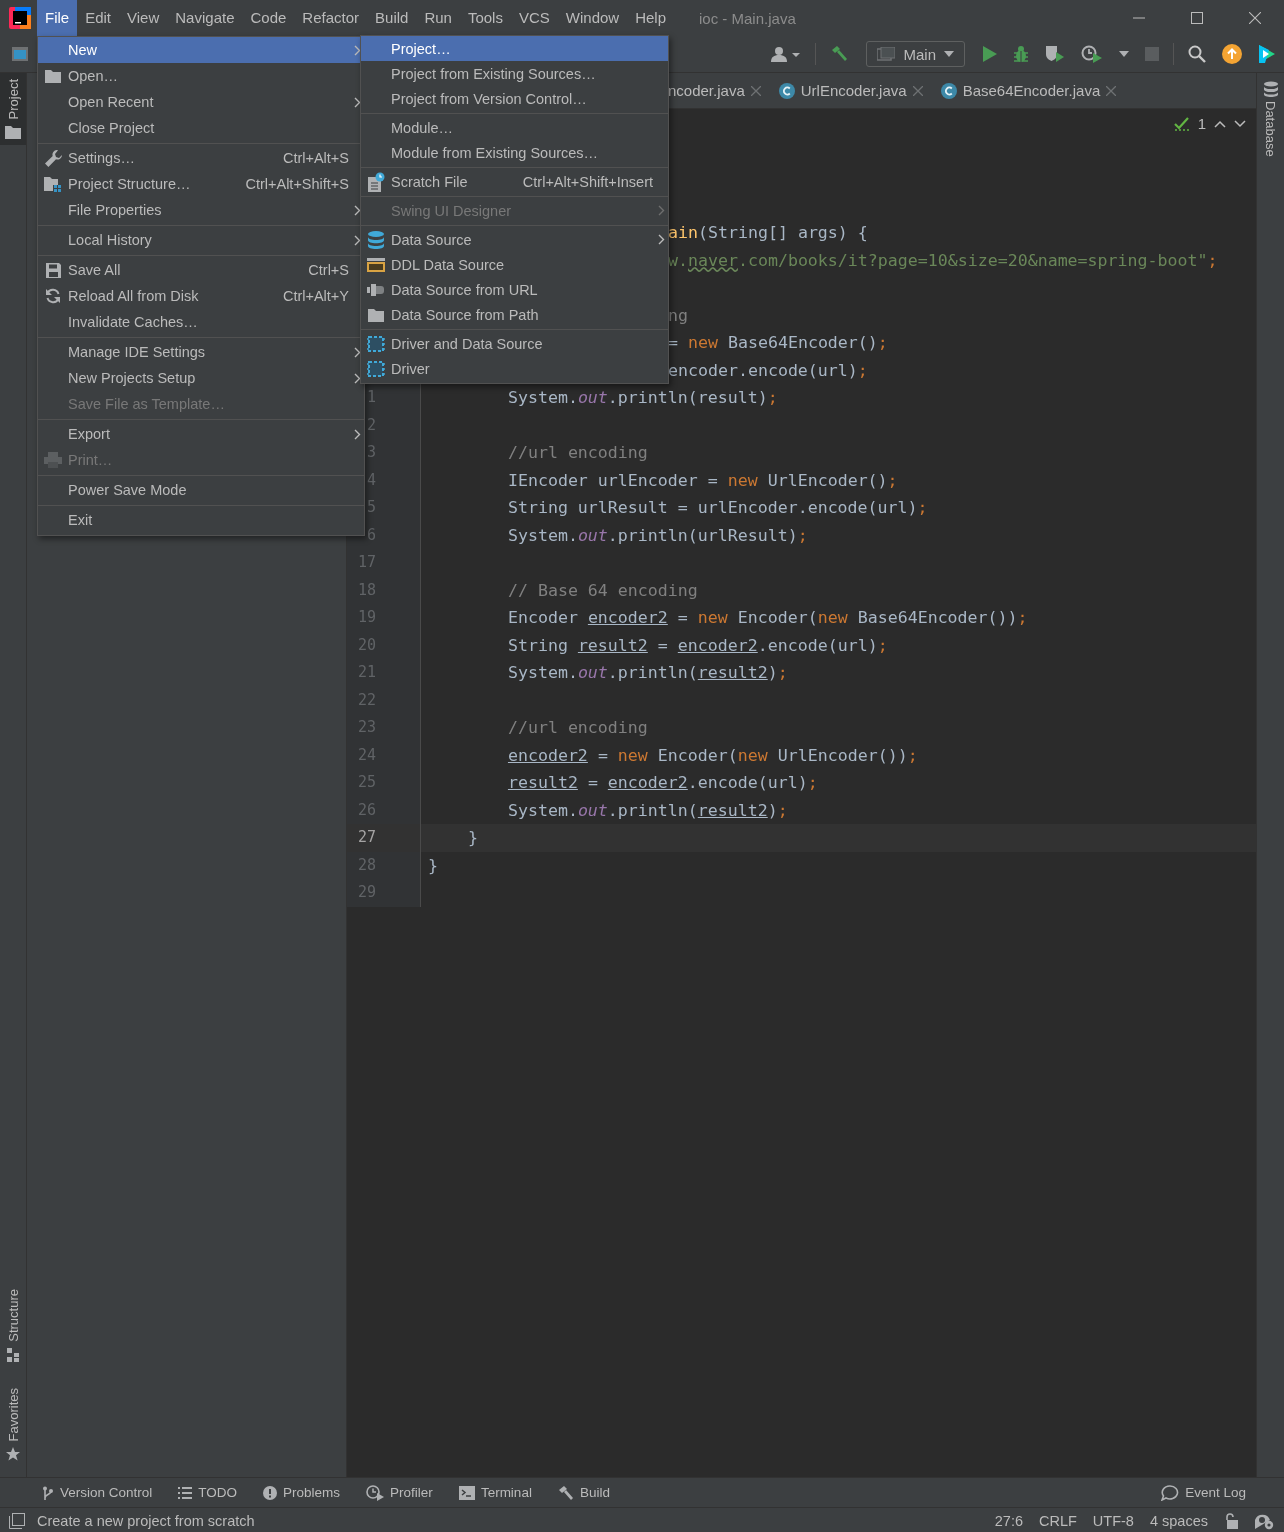  I want to click on chevron-down-icon, so click(1240, 123).